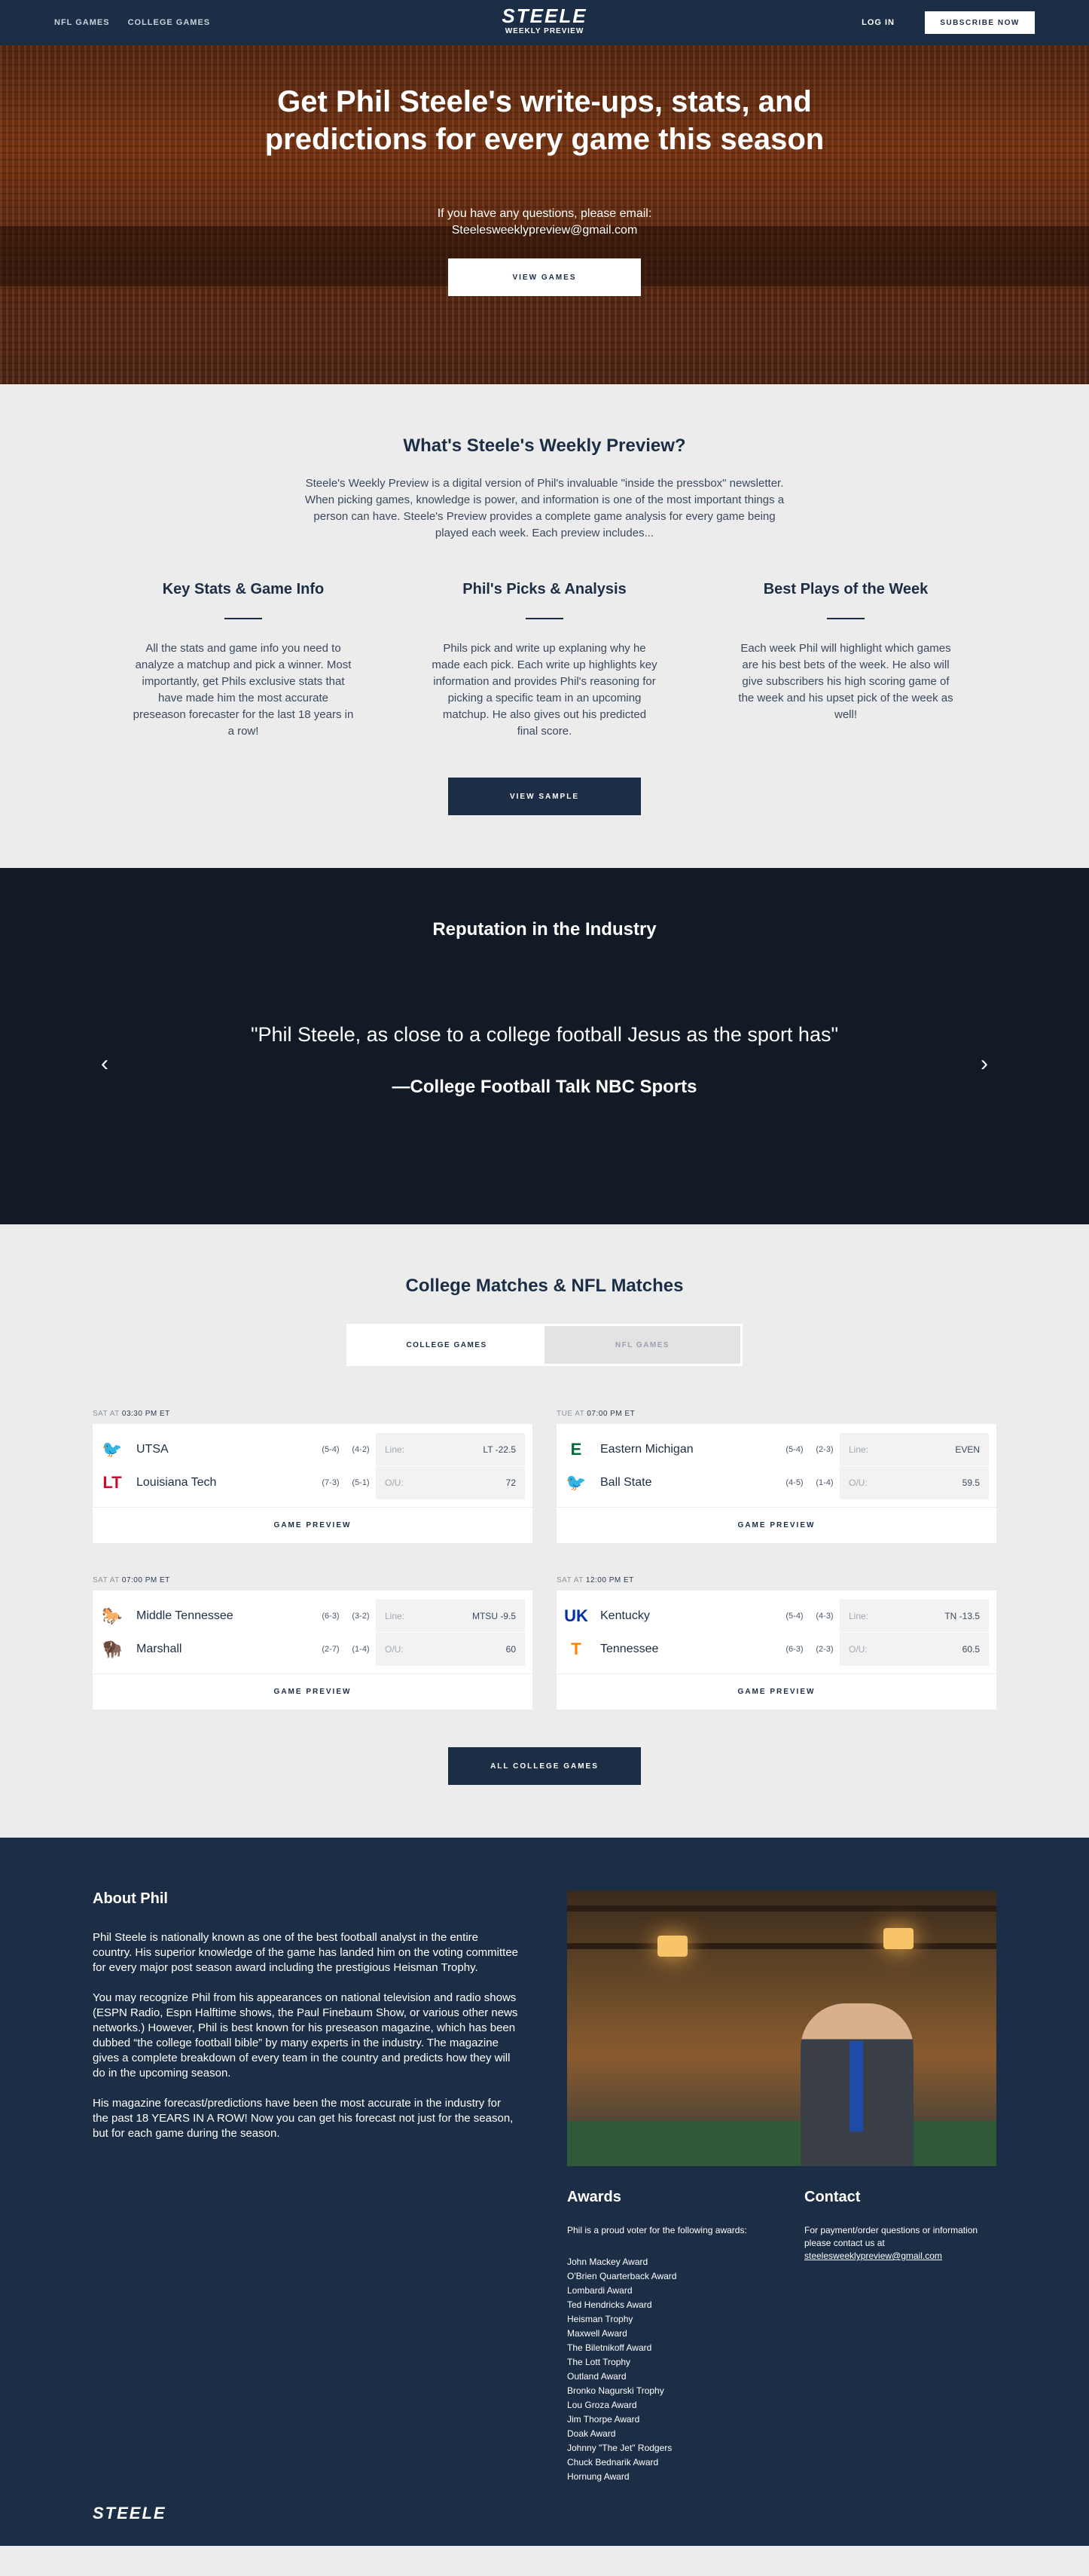 The width and height of the screenshot is (1089, 2576). What do you see at coordinates (312, 1414) in the screenshot?
I see `game-time: SAT AT 03:30 PM ET` at bounding box center [312, 1414].